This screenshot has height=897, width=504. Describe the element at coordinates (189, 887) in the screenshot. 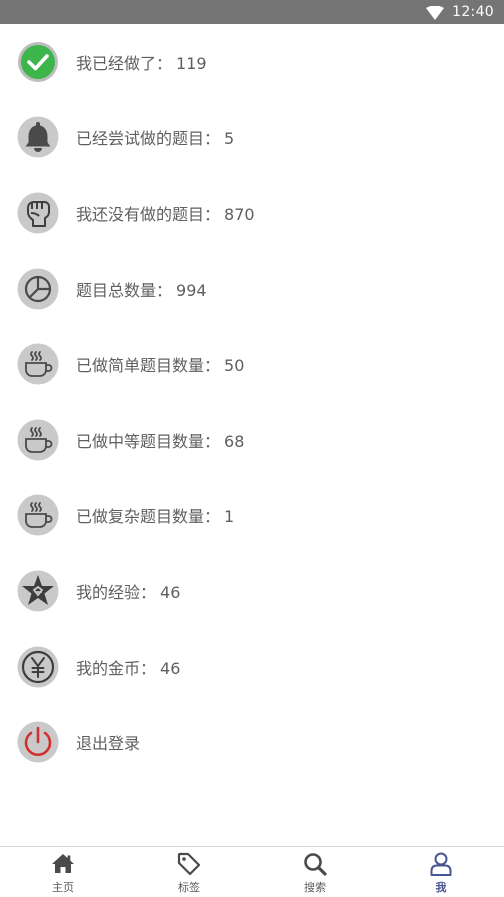

I see `tab-label: 标签` at that location.